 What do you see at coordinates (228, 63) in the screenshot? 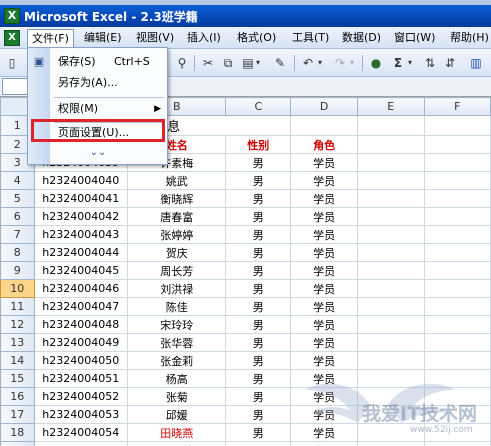
I see `copy-icon: ⧉` at bounding box center [228, 63].